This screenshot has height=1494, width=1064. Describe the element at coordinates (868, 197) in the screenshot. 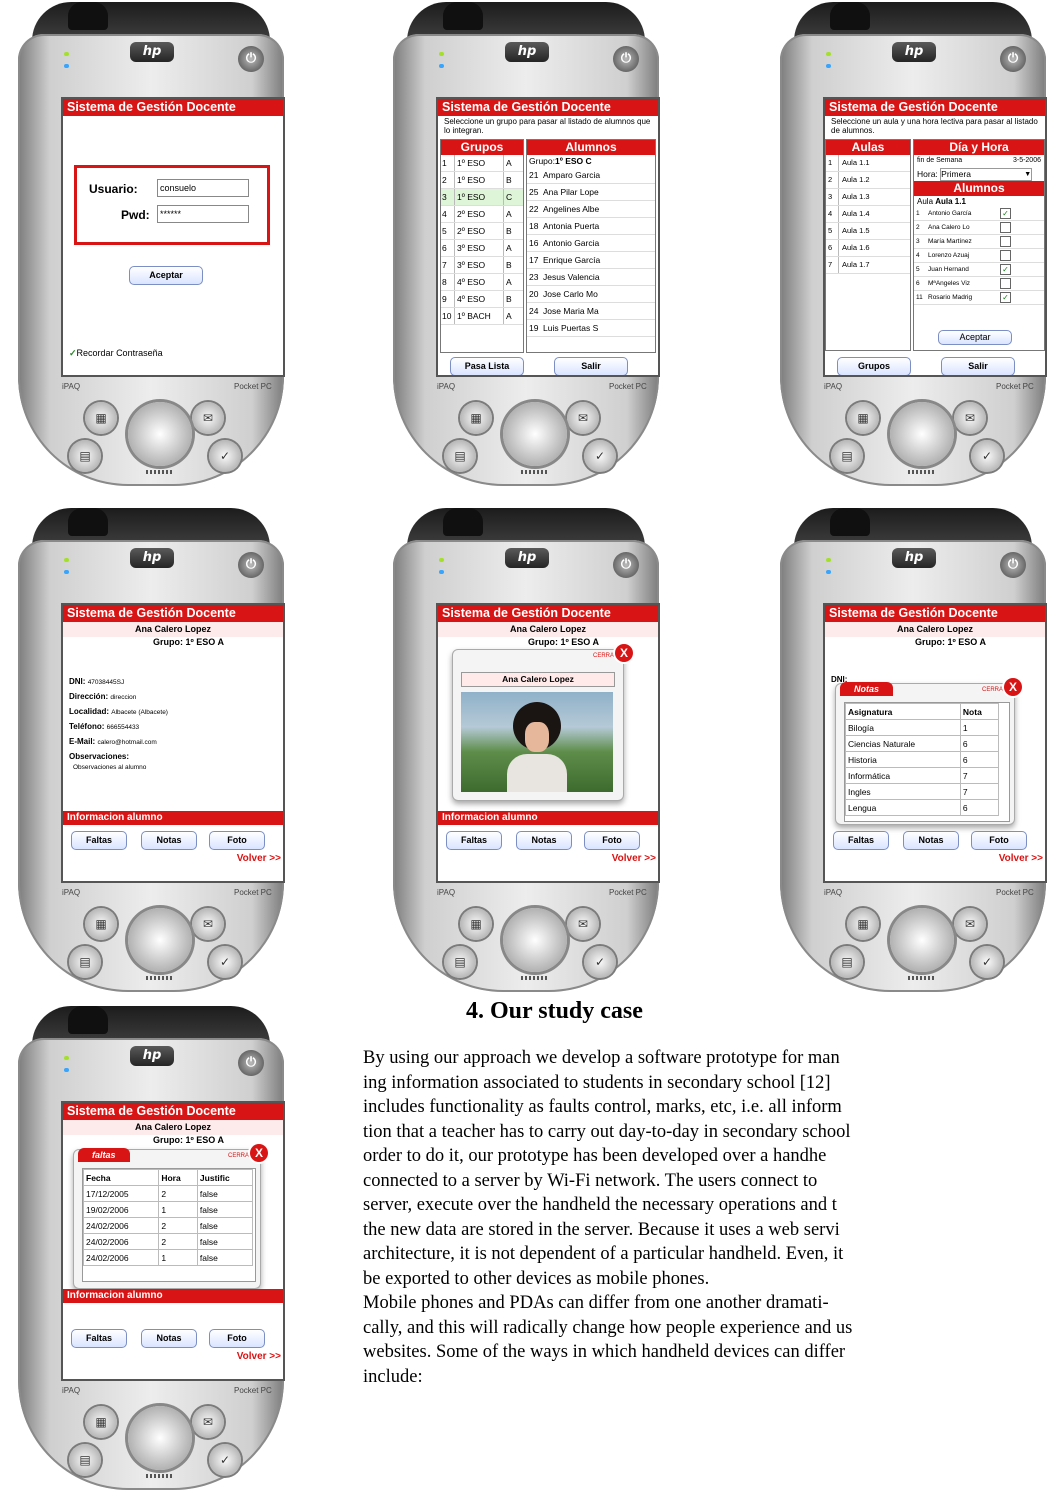

I see `aula-row: 3 Aula 1.3` at that location.